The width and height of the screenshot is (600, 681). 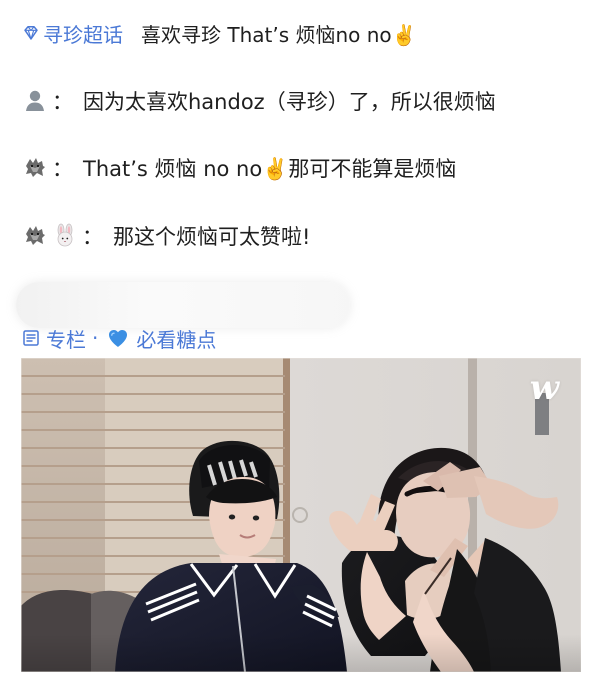 I want to click on person-icon, so click(x=35, y=101).